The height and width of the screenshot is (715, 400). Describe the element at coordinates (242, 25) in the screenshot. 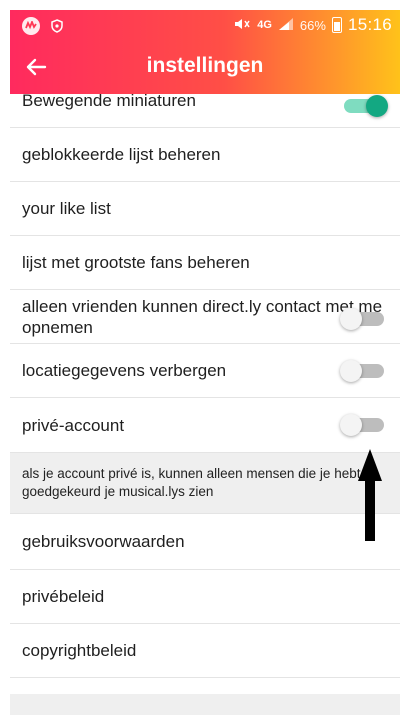

I see `mute-icon` at that location.